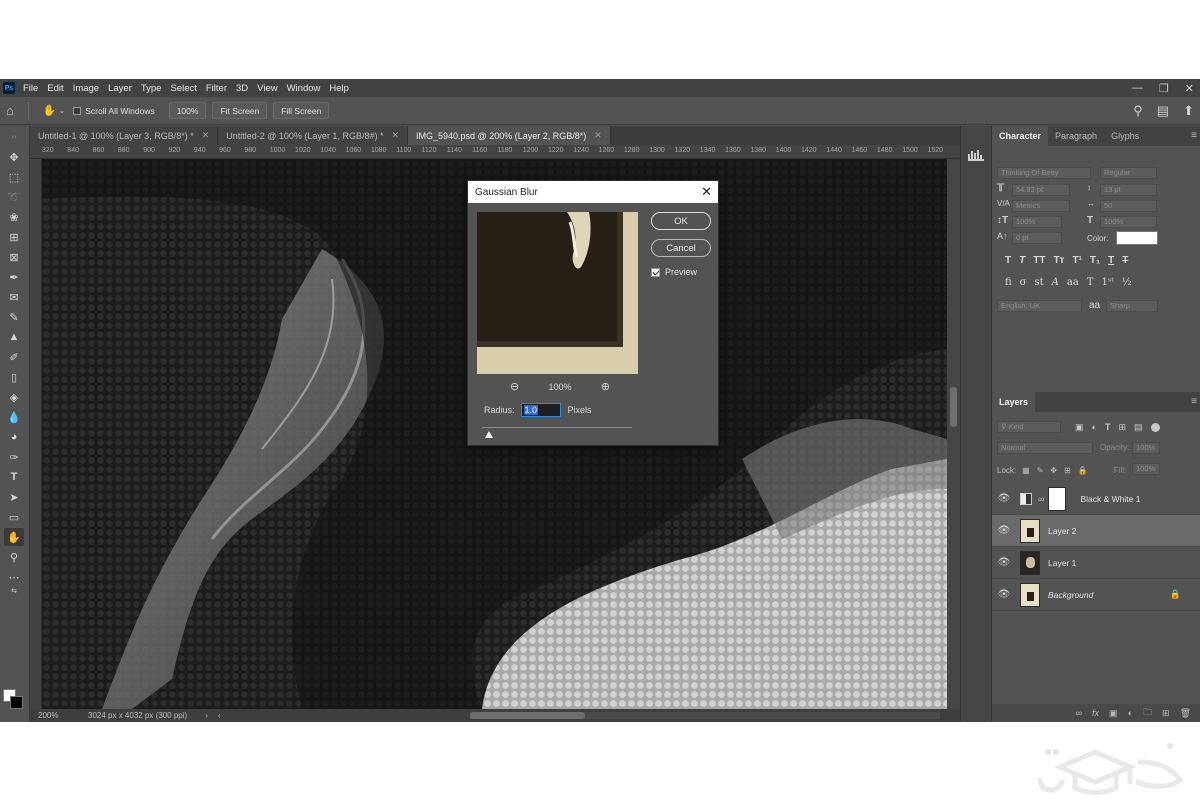 This screenshot has height=800, width=1200. Describe the element at coordinates (1185, 713) in the screenshot. I see `delete-layer-icon: 🗑` at that location.